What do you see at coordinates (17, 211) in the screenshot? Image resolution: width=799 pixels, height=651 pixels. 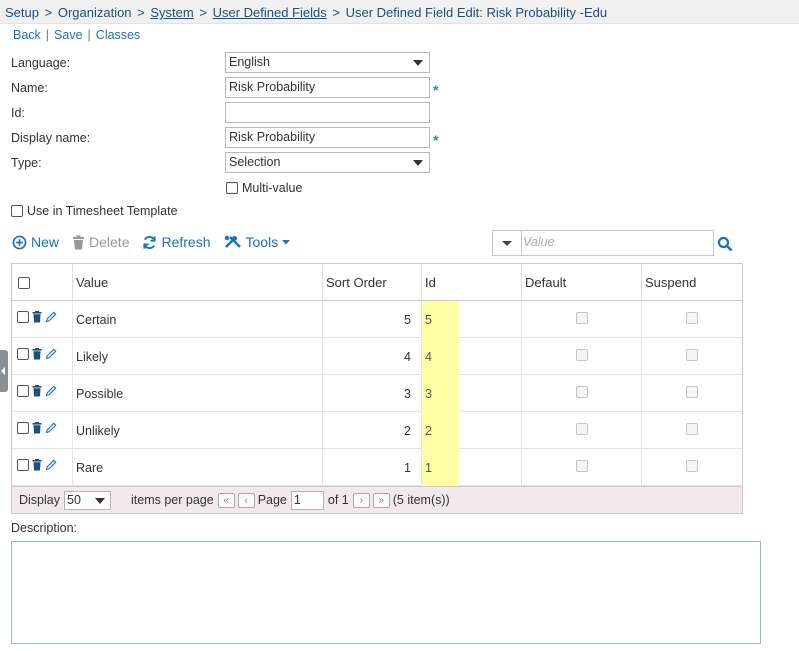 I see `use-in-timesheet-checkbox` at bounding box center [17, 211].